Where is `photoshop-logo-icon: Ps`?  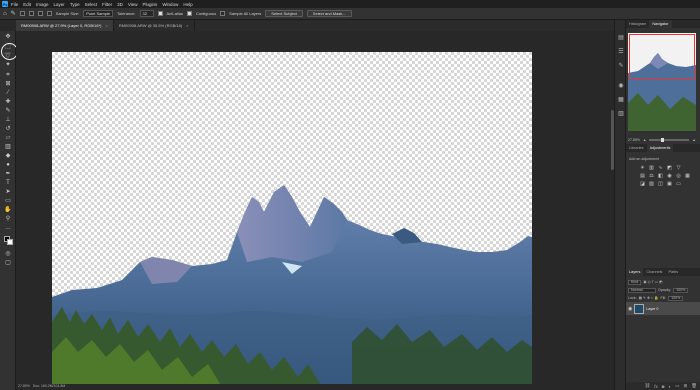 photoshop-logo-icon: Ps is located at coordinates (5, 4).